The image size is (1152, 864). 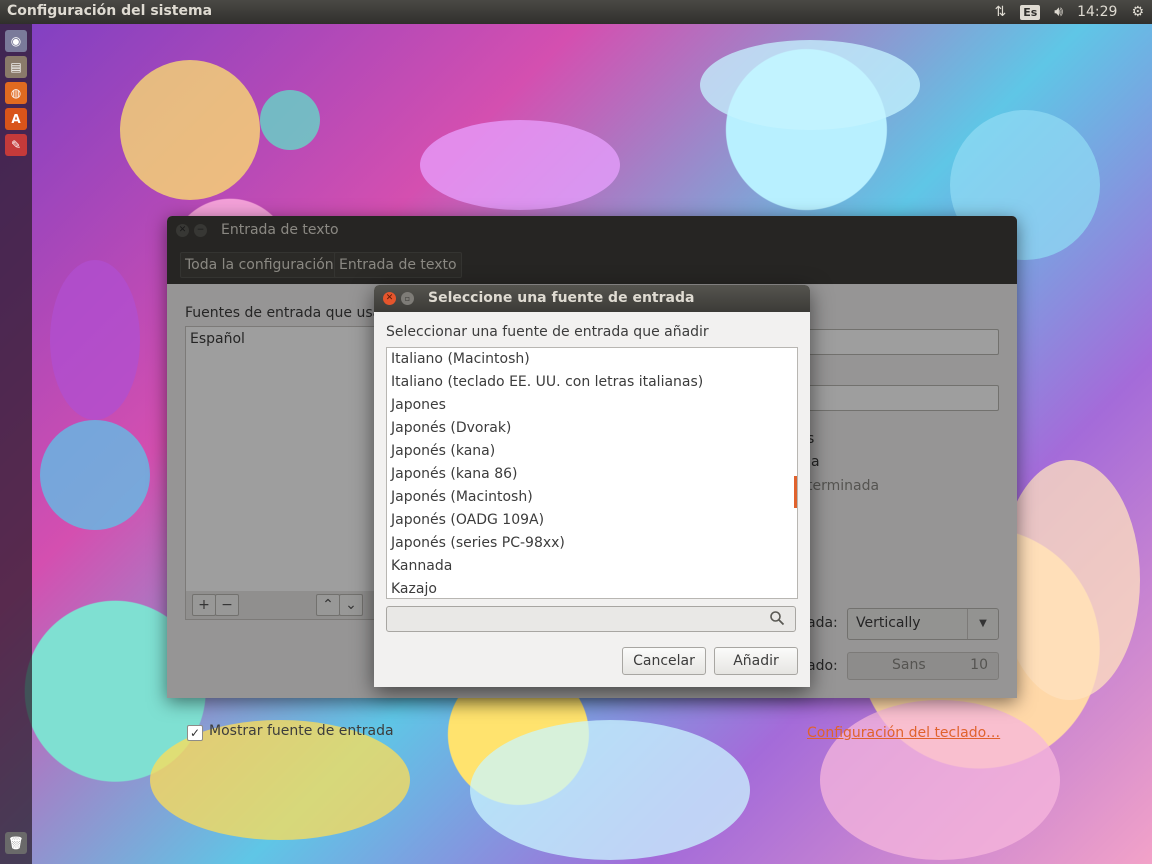 I want to click on app-title: Configuración del sistema, so click(x=110, y=11).